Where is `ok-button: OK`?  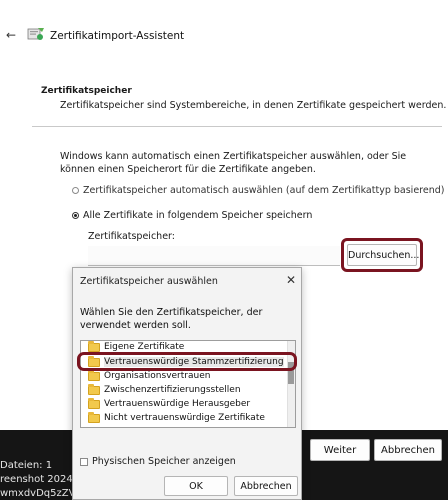 ok-button: OK is located at coordinates (196, 486).